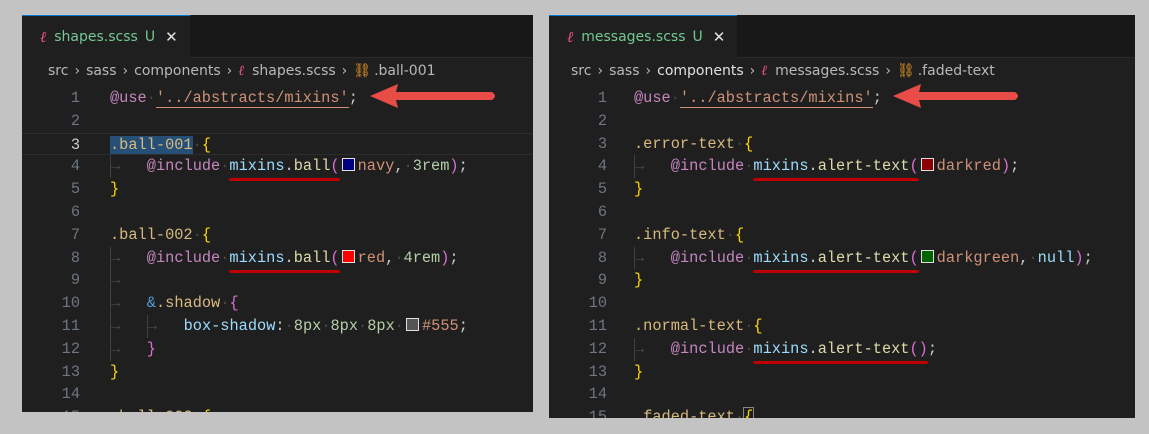 This screenshot has height=434, width=1149. Describe the element at coordinates (294, 71) in the screenshot. I see `breadcrumb-file: shapes.scss` at that location.